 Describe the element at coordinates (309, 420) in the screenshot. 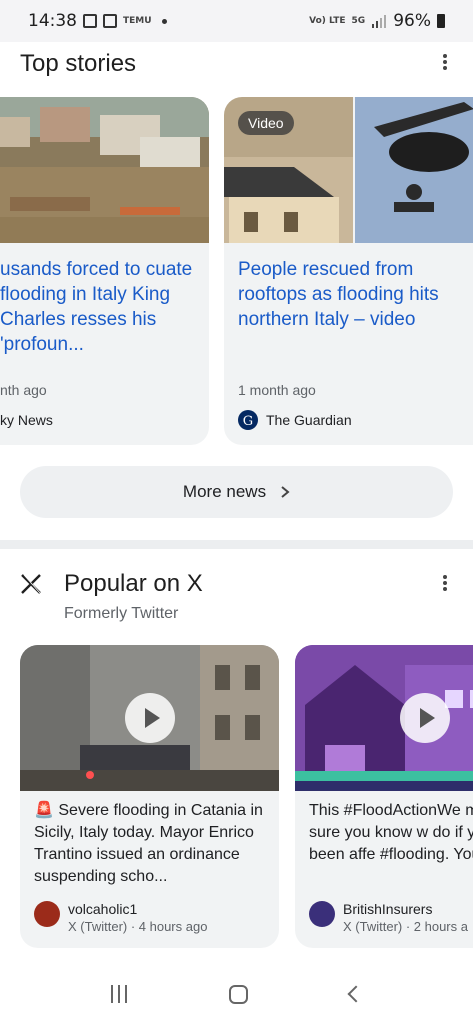

I see `story-source-label: The Guardian` at that location.